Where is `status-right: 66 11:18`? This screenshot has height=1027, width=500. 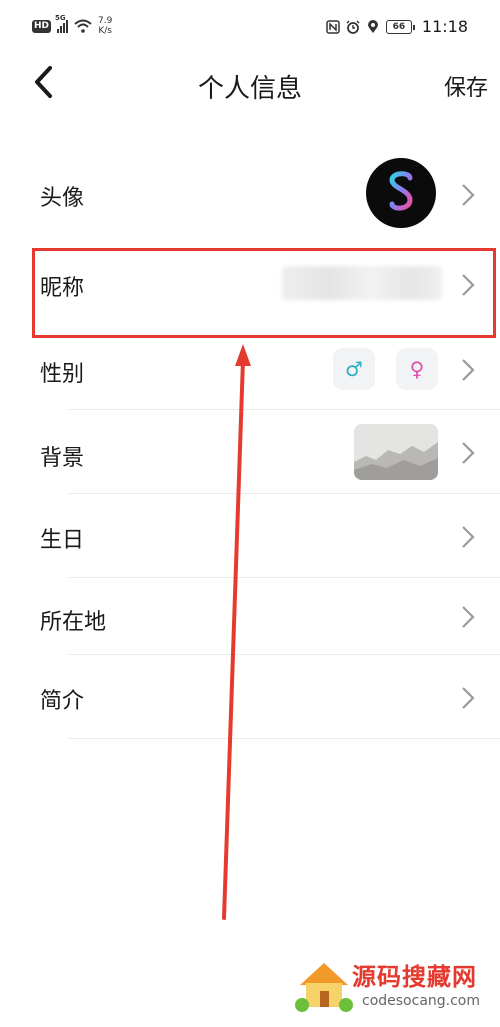 status-right: 66 11:18 is located at coordinates (397, 26).